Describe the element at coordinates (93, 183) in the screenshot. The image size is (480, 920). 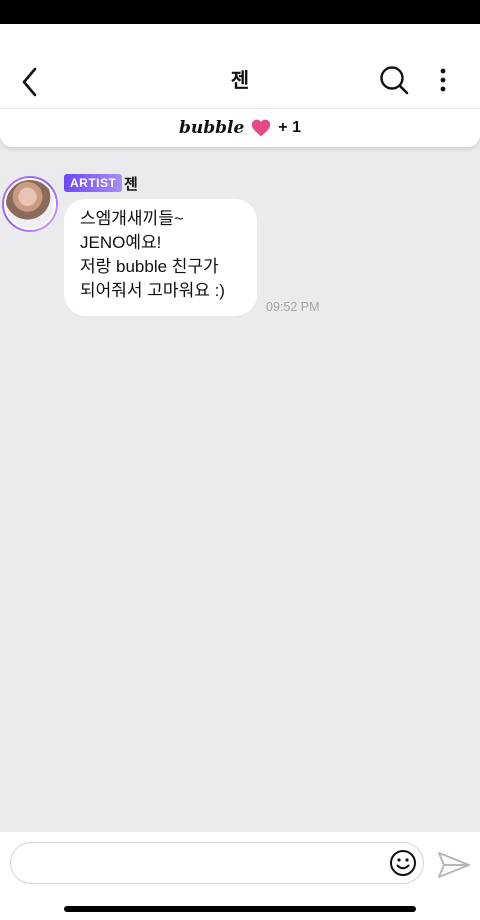
I see `artist-badge: ARTIST` at that location.